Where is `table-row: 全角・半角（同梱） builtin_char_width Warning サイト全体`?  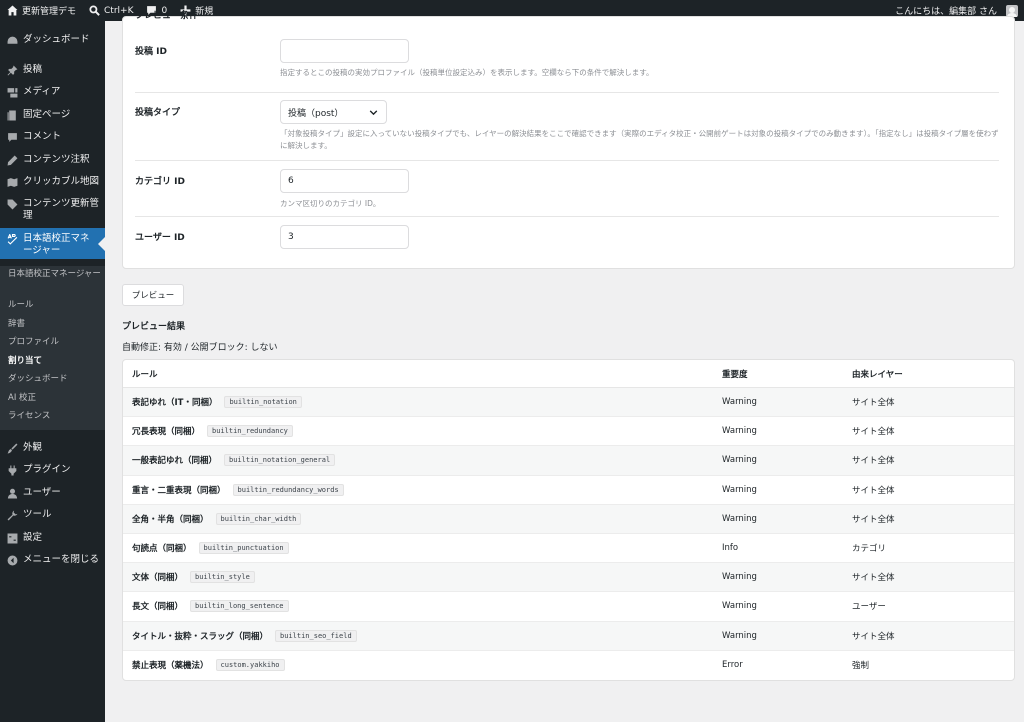
table-row: 全角・半角（同梱） builtin_char_width Warning サイト全体 is located at coordinates (568, 519).